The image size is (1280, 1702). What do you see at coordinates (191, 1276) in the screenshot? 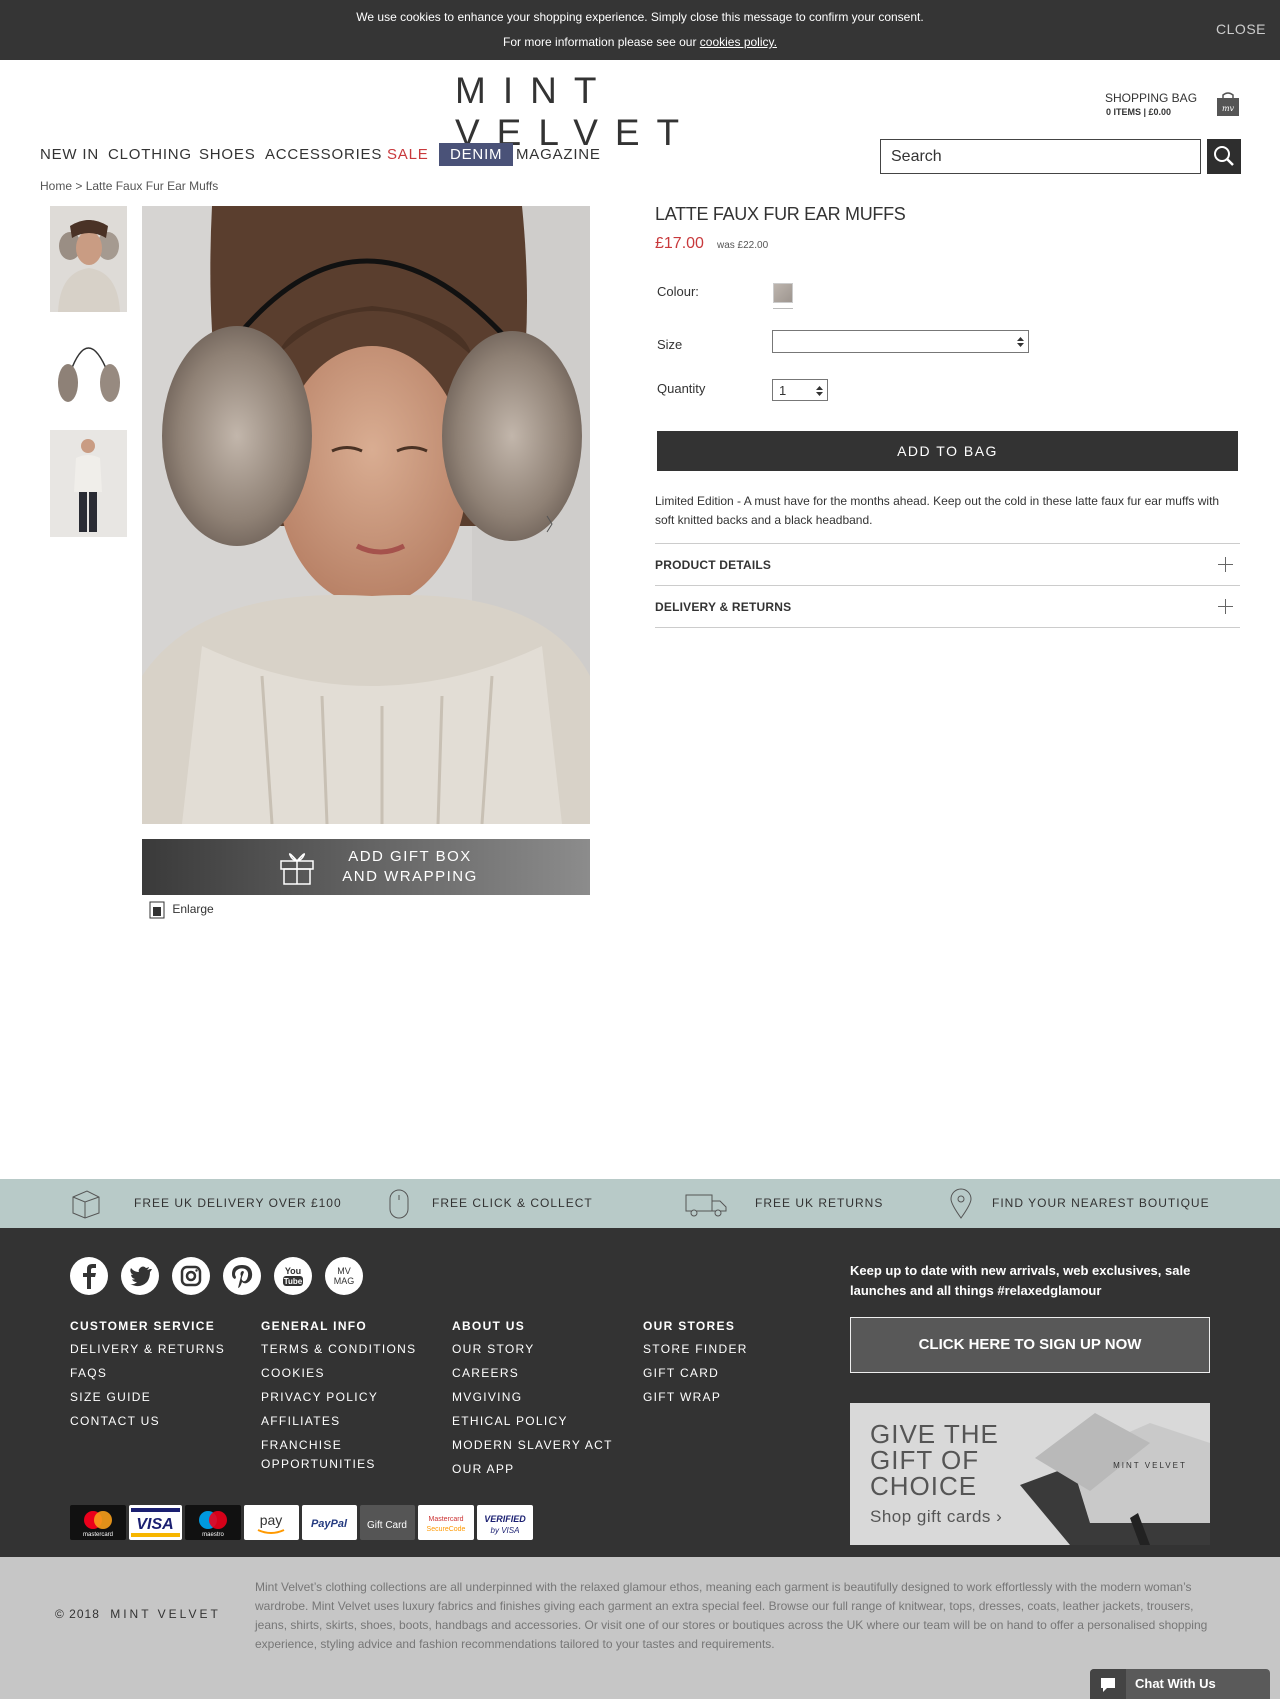
I see `instagram-icon` at bounding box center [191, 1276].